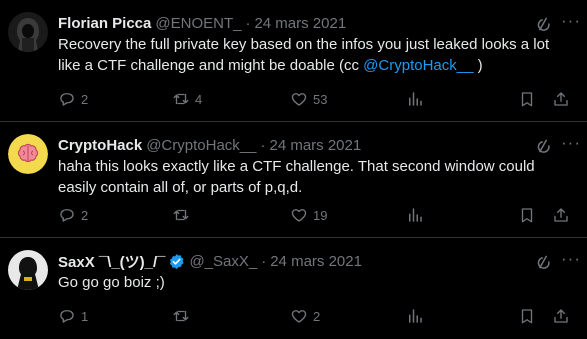  Describe the element at coordinates (201, 145) in the screenshot. I see `author-handle: @CryptoHack__` at that location.